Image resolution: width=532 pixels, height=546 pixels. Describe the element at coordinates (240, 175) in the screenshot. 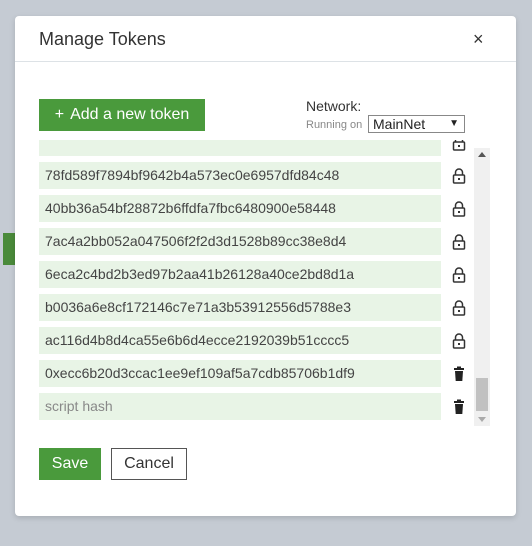

I see `token-input: 78fd589f7894bf9642b4a573ec0e6957dfd84c48` at that location.